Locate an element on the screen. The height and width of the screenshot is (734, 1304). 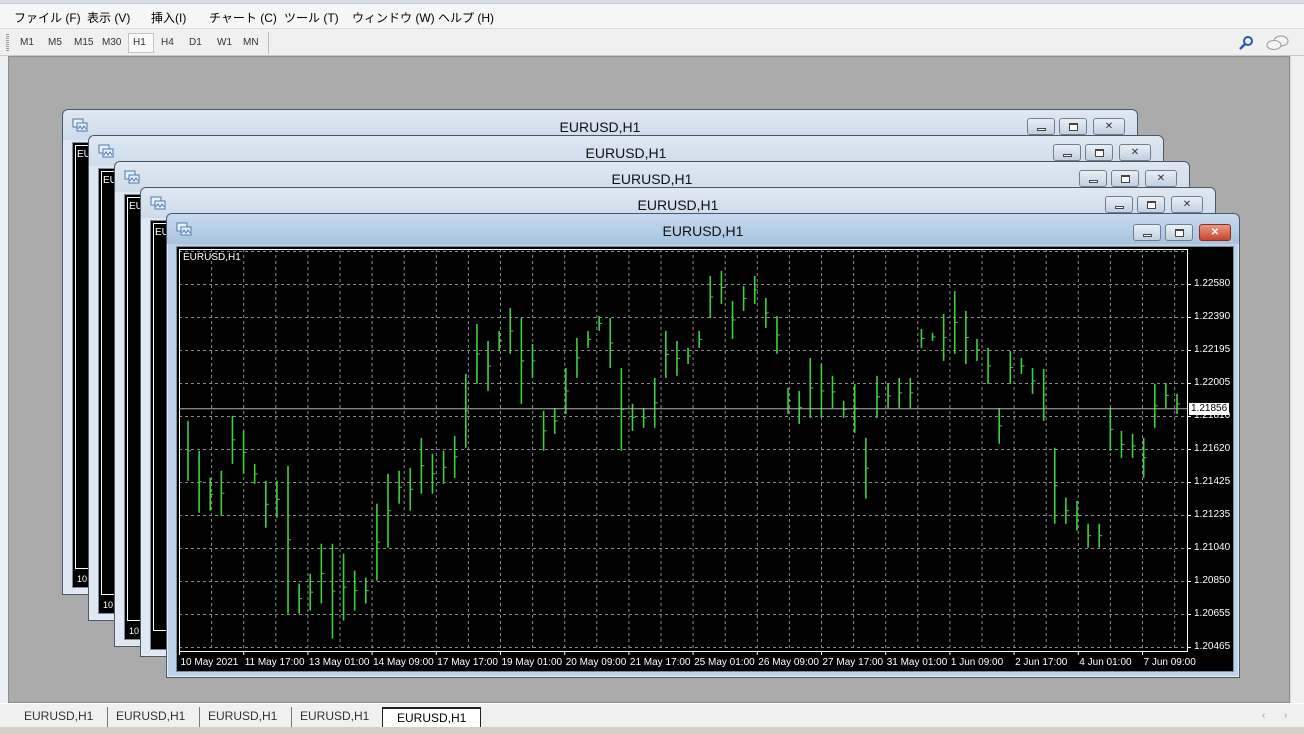
timeframe-m30-button: M30 is located at coordinates (111, 43).